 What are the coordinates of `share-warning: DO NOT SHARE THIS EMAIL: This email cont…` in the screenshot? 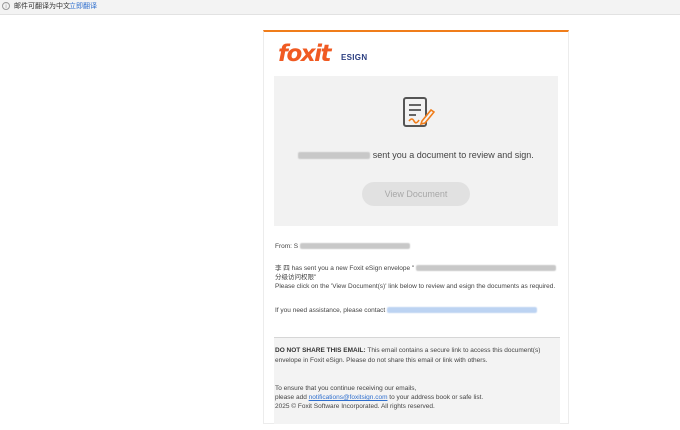 It's located at (417, 356).